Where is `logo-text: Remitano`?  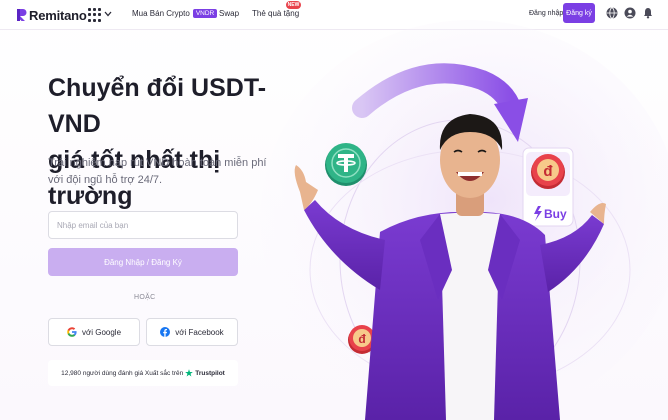 logo-text: Remitano is located at coordinates (58, 15).